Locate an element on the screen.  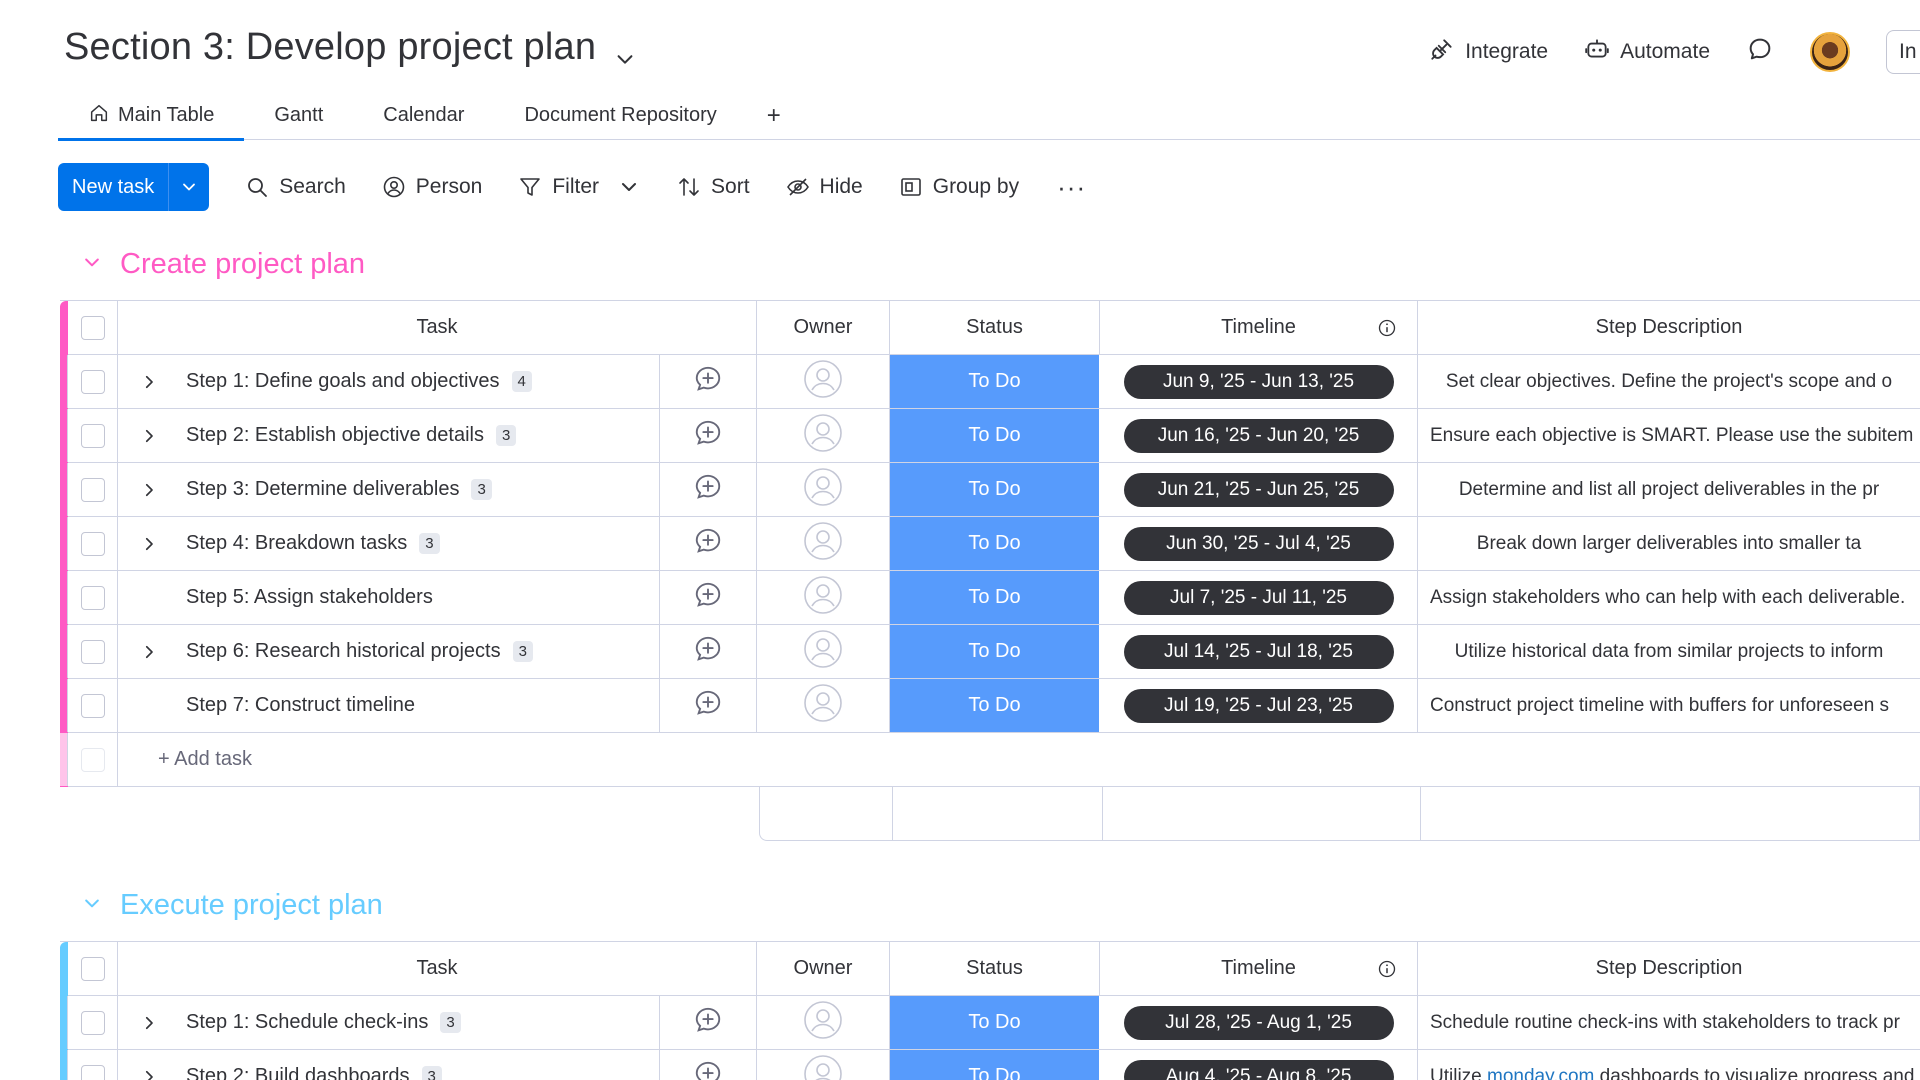
more-options-button: ··· is located at coordinates (1071, 187).